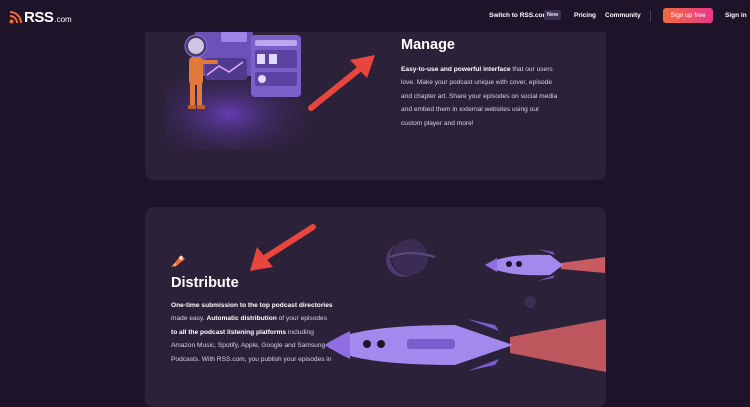 Image resolution: width=750 pixels, height=407 pixels. I want to click on new-badge: New, so click(553, 15).